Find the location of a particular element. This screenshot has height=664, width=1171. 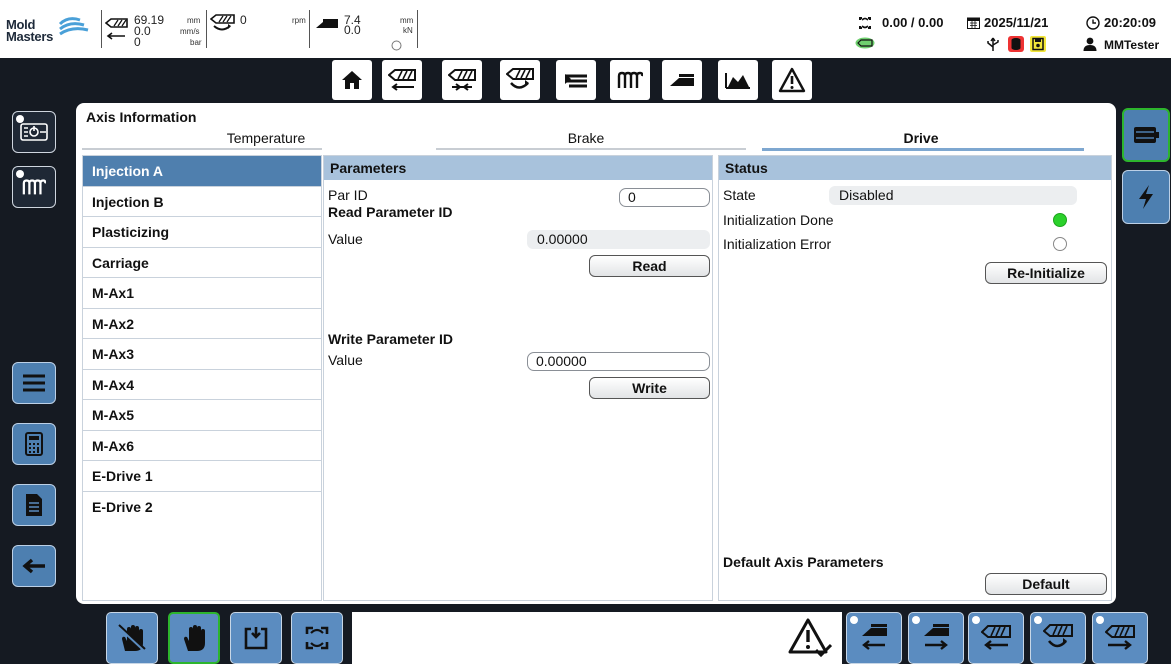

carriage-back-button is located at coordinates (874, 638).